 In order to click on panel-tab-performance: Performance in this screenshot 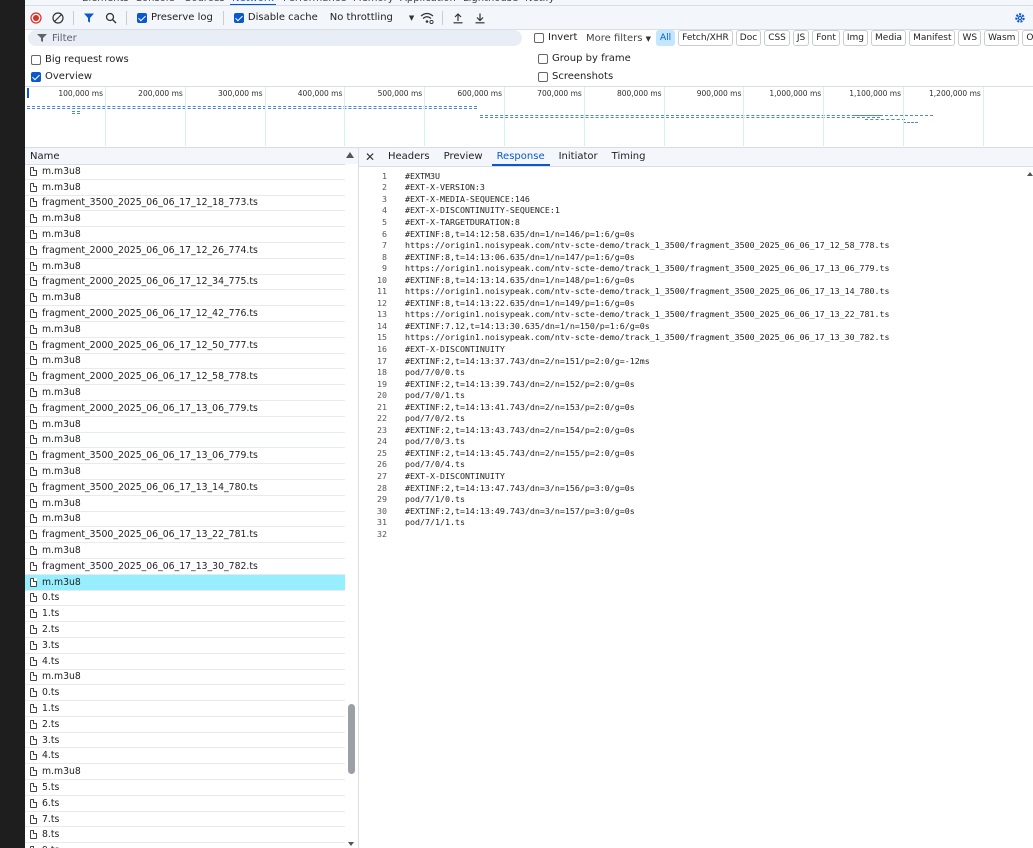, I will do `click(314, 2)`.